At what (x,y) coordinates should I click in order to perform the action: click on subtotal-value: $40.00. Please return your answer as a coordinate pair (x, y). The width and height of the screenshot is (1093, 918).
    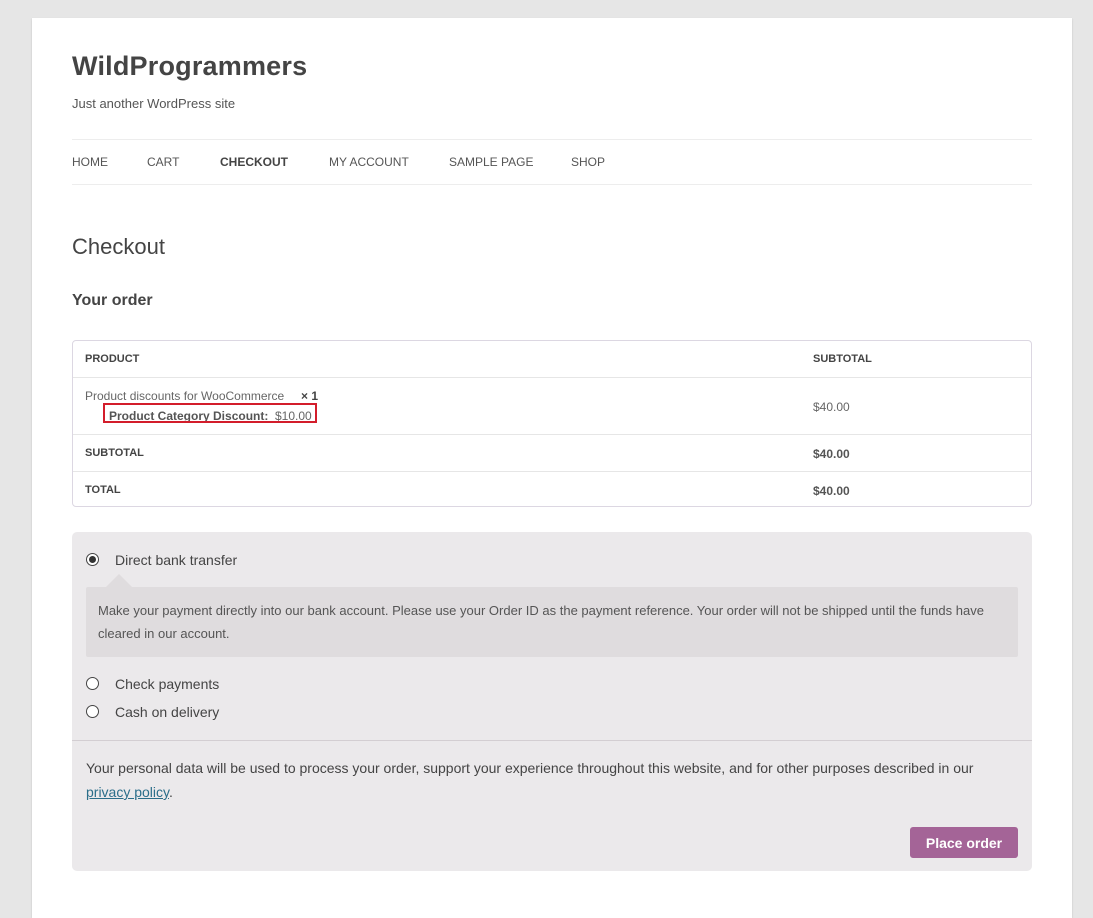
    Looking at the image, I should click on (831, 454).